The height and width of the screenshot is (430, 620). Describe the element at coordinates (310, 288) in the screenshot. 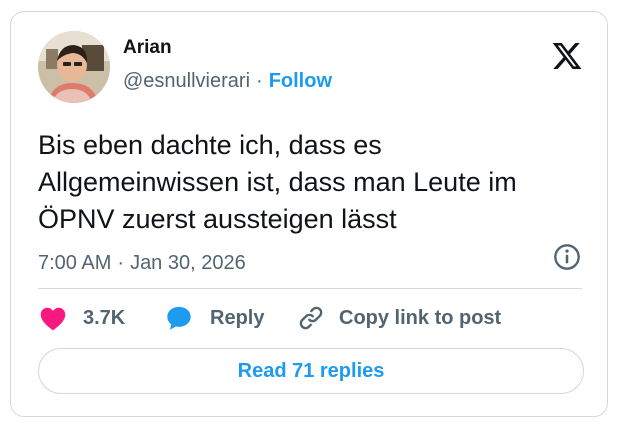

I see `divider` at that location.